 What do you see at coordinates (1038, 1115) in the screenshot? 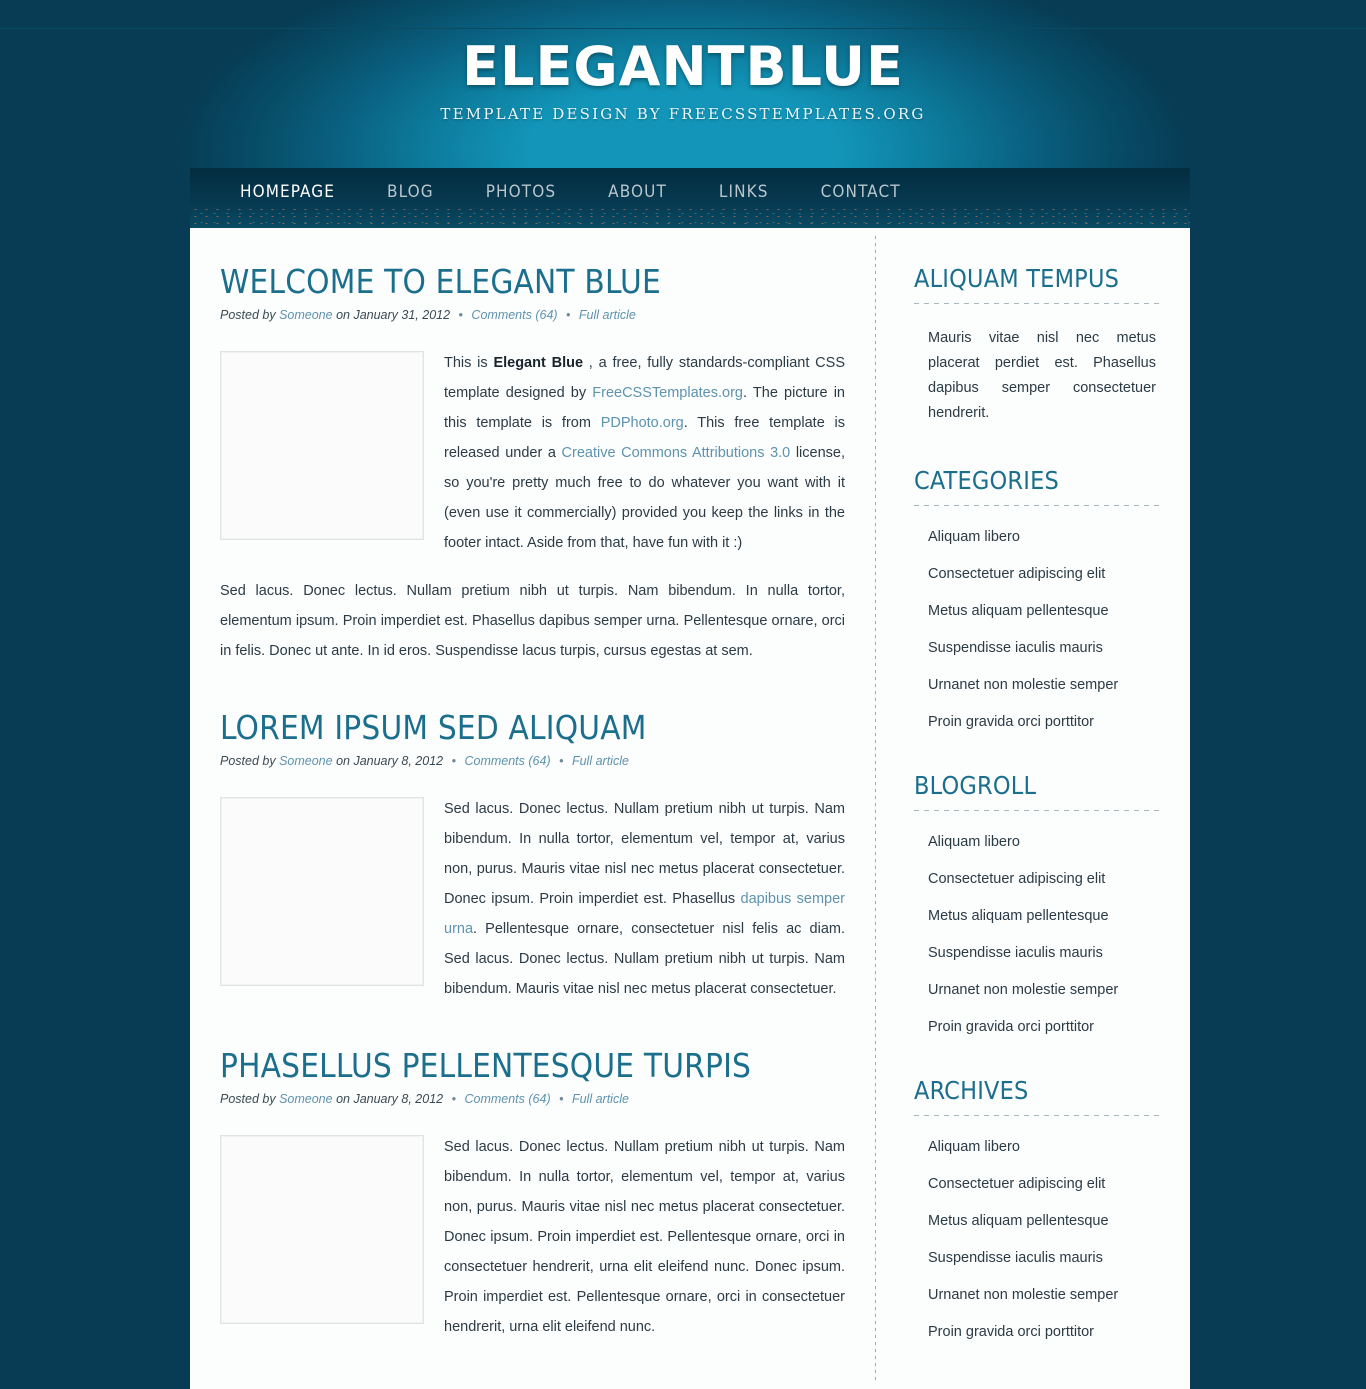
I see `sidebar-rule` at bounding box center [1038, 1115].